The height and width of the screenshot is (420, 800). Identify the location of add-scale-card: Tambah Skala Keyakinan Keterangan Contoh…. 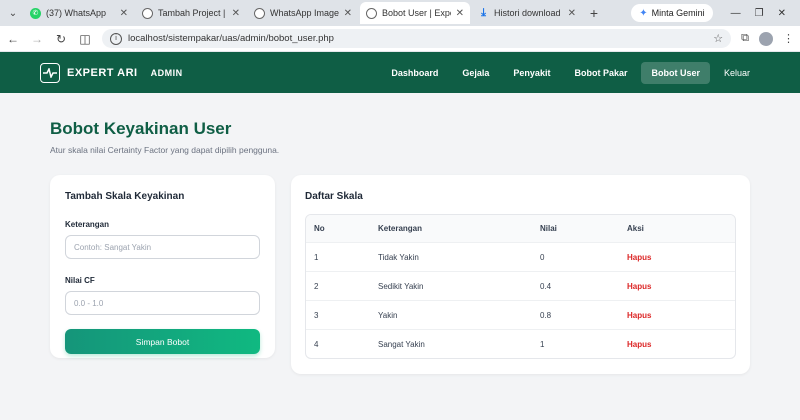
(162, 266).